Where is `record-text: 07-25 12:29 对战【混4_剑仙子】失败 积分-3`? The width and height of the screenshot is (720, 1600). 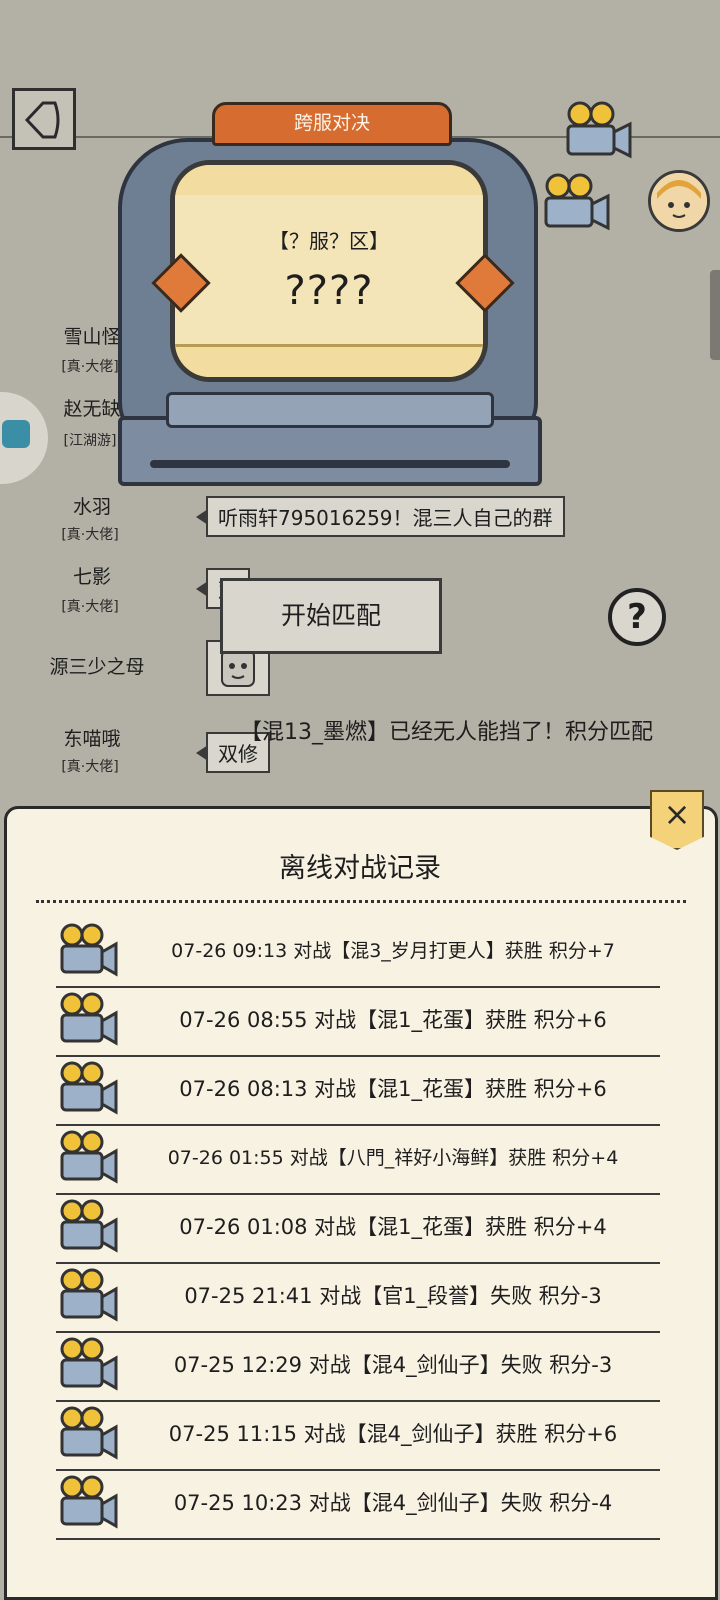 record-text: 07-25 12:29 对战【混4_剑仙子】失败 积分-3 is located at coordinates (393, 1365).